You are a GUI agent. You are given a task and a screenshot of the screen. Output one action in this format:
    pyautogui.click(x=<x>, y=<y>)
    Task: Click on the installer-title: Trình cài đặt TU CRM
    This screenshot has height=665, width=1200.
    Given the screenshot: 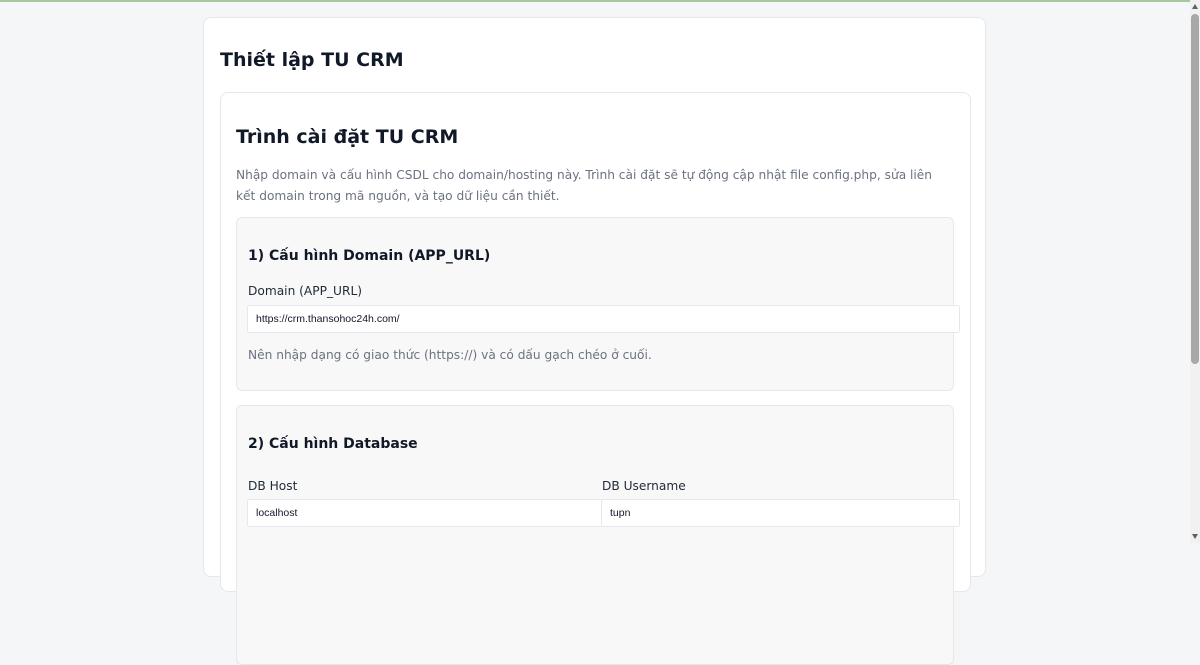 What is the action you would take?
    pyautogui.click(x=347, y=137)
    